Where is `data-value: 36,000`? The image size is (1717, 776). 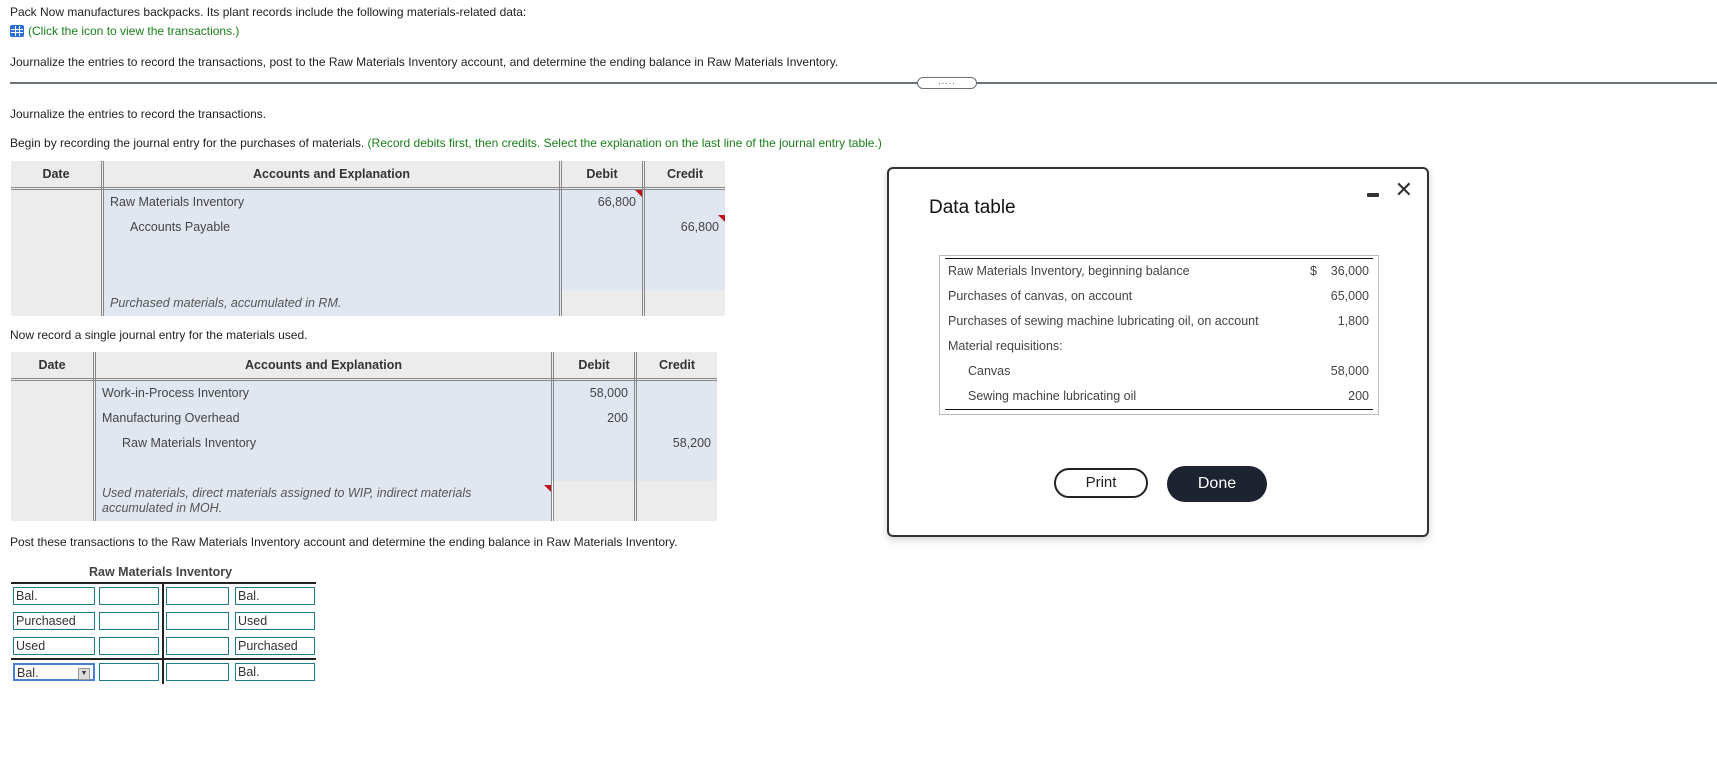 data-value: 36,000 is located at coordinates (1349, 271).